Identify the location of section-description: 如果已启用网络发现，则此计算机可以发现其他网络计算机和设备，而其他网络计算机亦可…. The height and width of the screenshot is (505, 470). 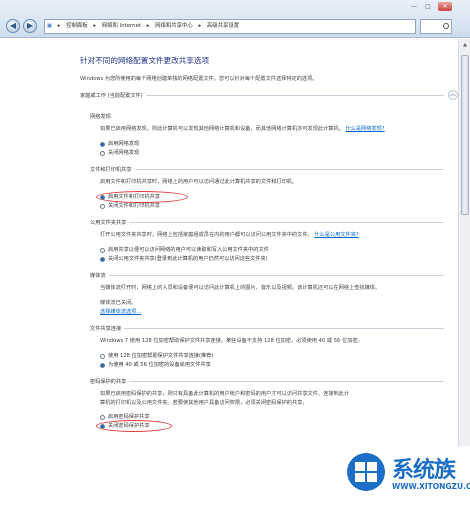
(250, 129).